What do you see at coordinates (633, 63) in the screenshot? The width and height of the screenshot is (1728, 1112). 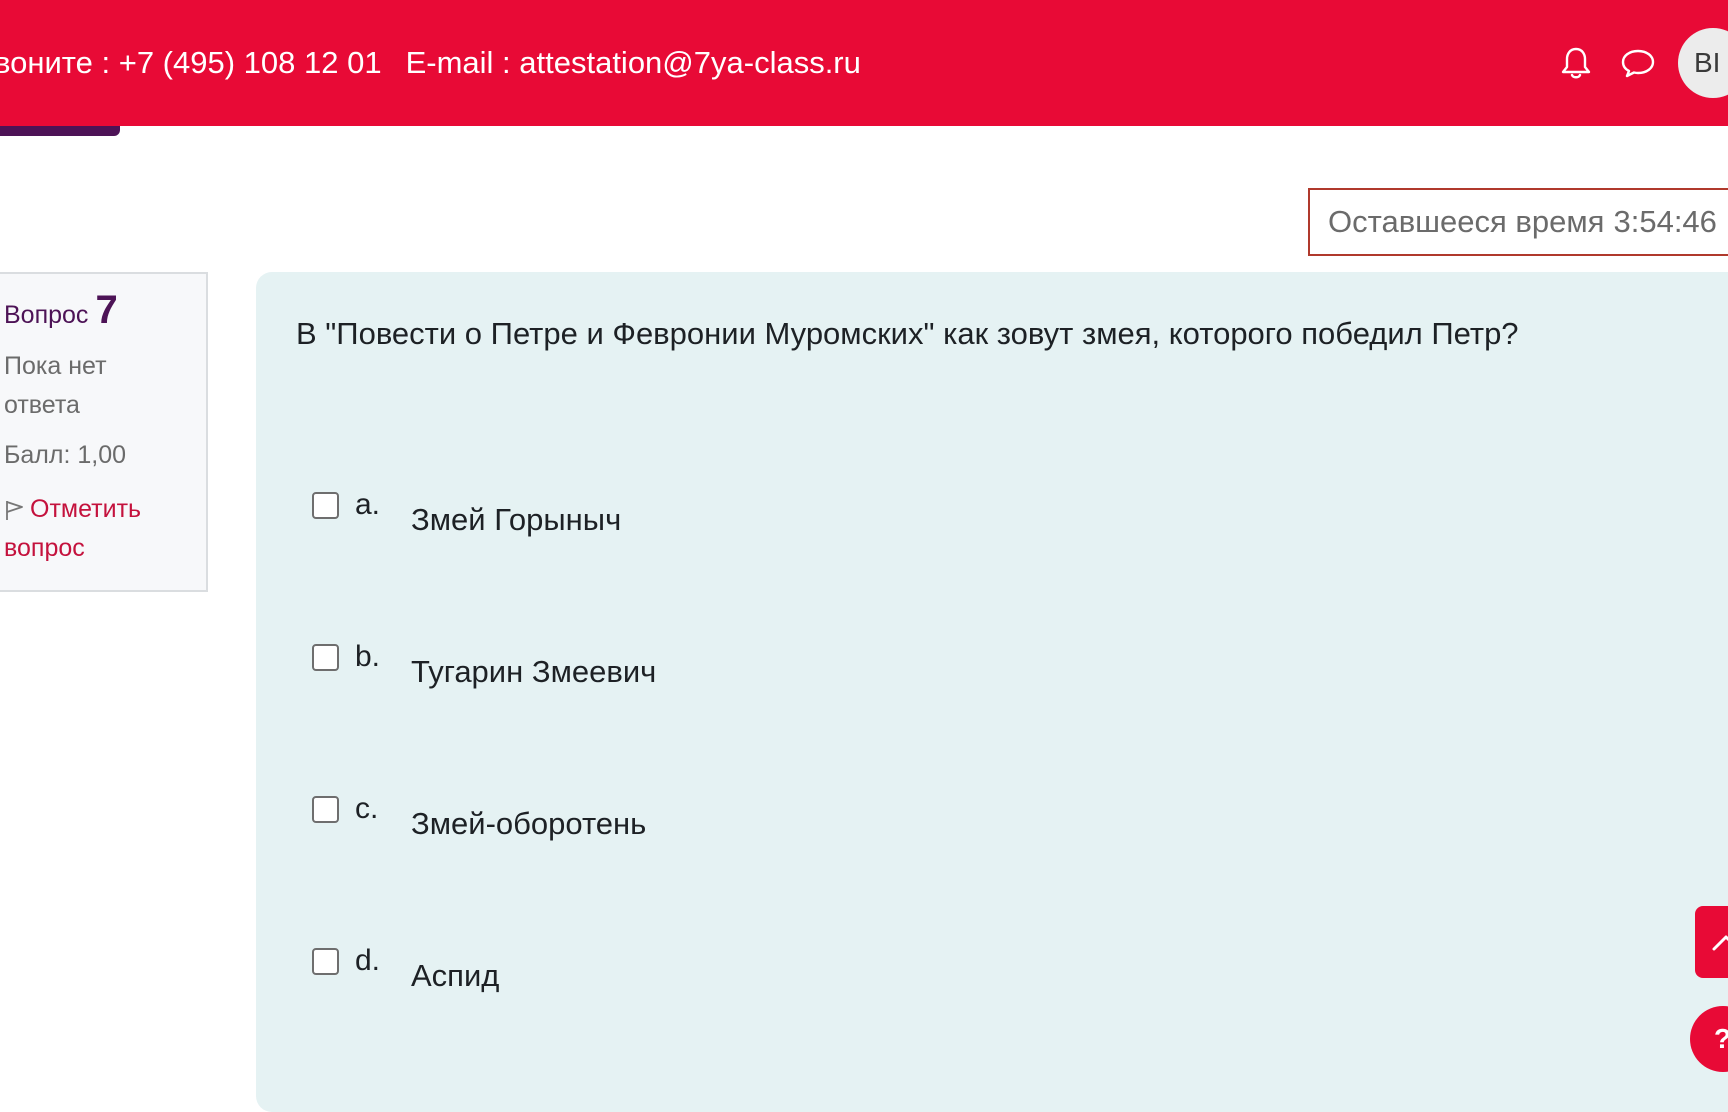 I see `contact-email: E-mail : attestation@7ya-class.ru` at bounding box center [633, 63].